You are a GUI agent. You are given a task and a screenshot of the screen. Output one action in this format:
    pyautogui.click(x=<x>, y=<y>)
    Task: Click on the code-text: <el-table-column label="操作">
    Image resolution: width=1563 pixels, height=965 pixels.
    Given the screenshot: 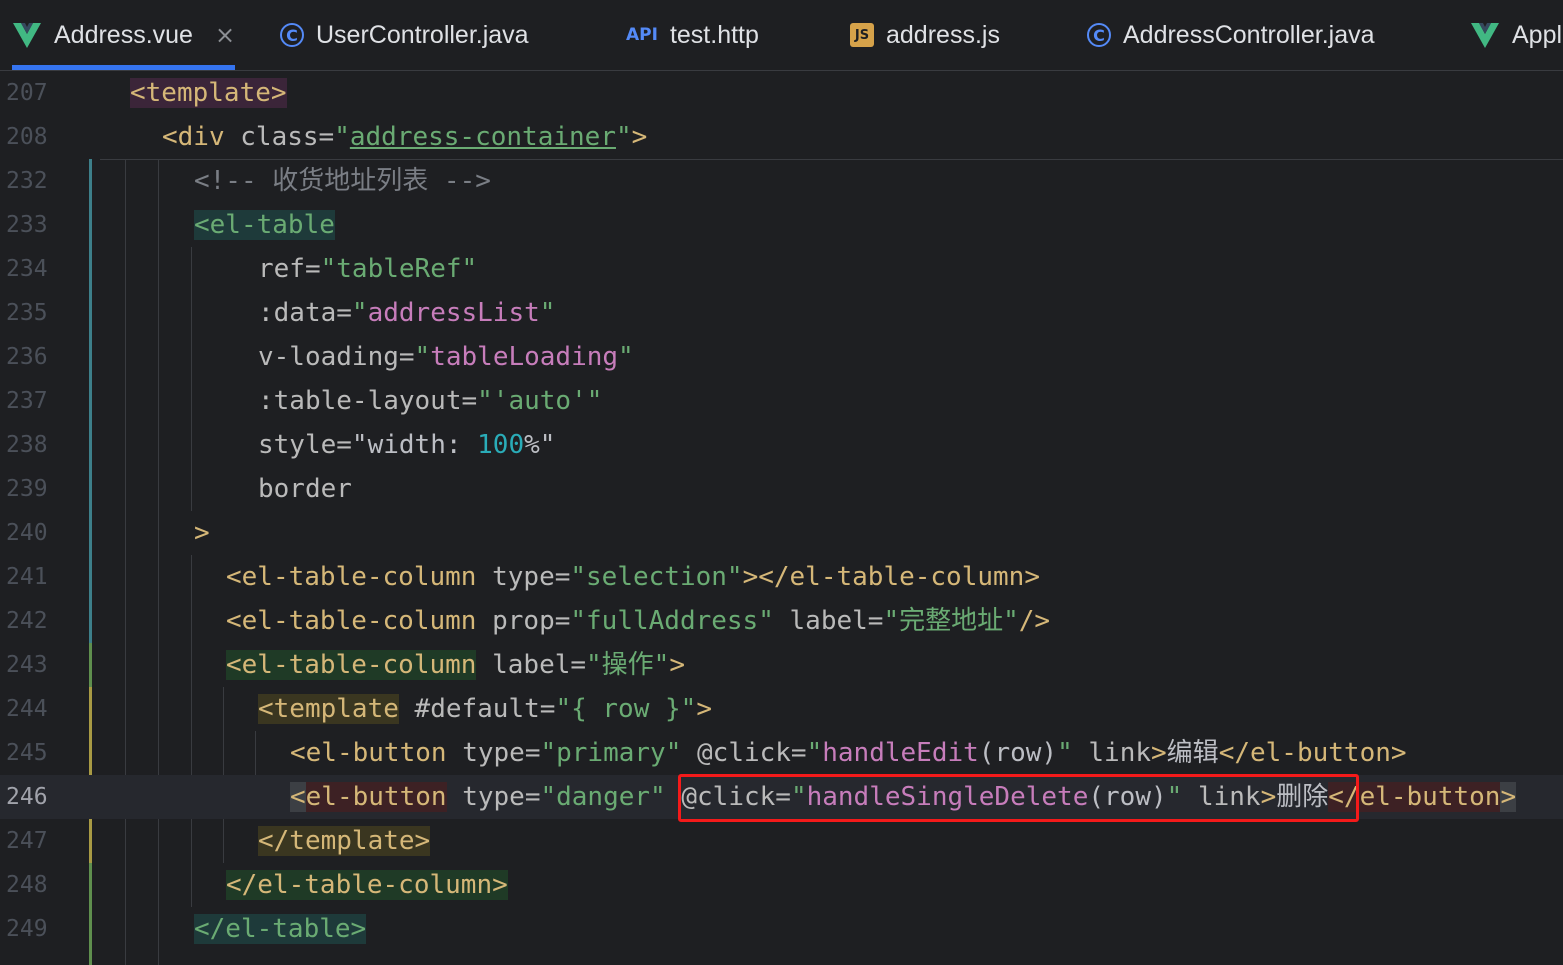 What is the action you would take?
    pyautogui.click(x=455, y=665)
    